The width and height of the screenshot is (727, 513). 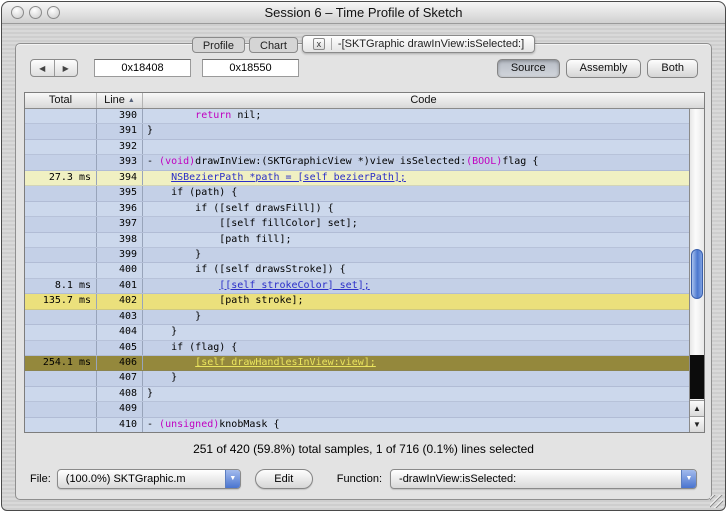 What do you see at coordinates (120, 332) in the screenshot?
I see `line-number-cell: 404` at bounding box center [120, 332].